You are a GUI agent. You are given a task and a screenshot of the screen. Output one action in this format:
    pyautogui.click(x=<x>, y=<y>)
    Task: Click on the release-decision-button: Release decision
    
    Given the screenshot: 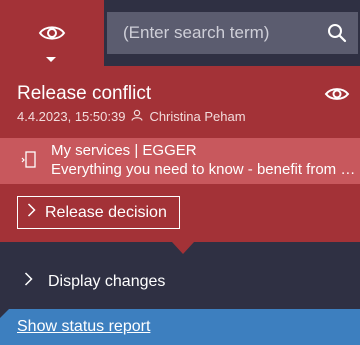 What is the action you would take?
    pyautogui.click(x=98, y=212)
    